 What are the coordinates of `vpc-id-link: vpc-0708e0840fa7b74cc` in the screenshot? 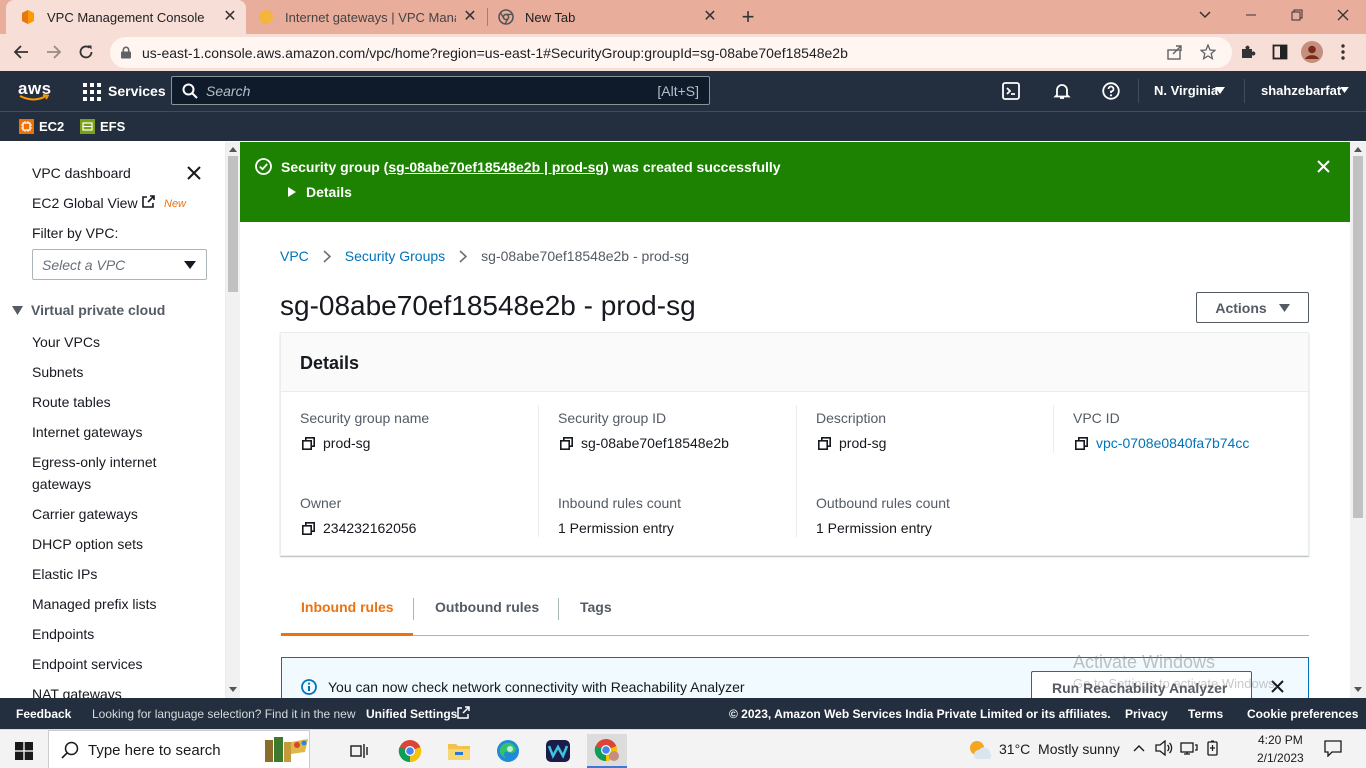 It's located at (1172, 443).